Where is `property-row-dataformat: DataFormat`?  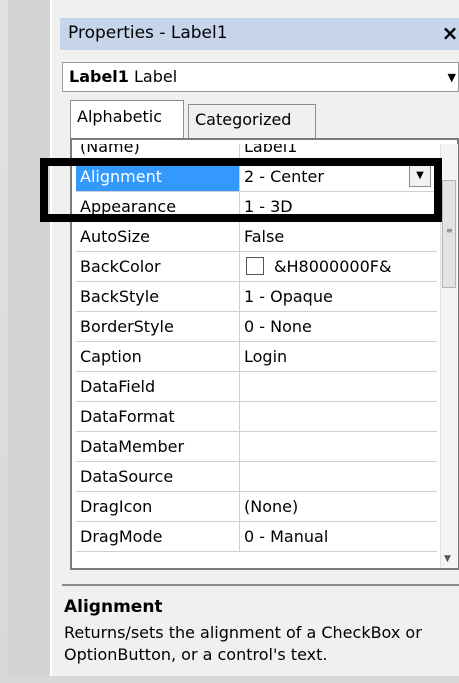
property-row-dataformat: DataFormat is located at coordinates (256, 417).